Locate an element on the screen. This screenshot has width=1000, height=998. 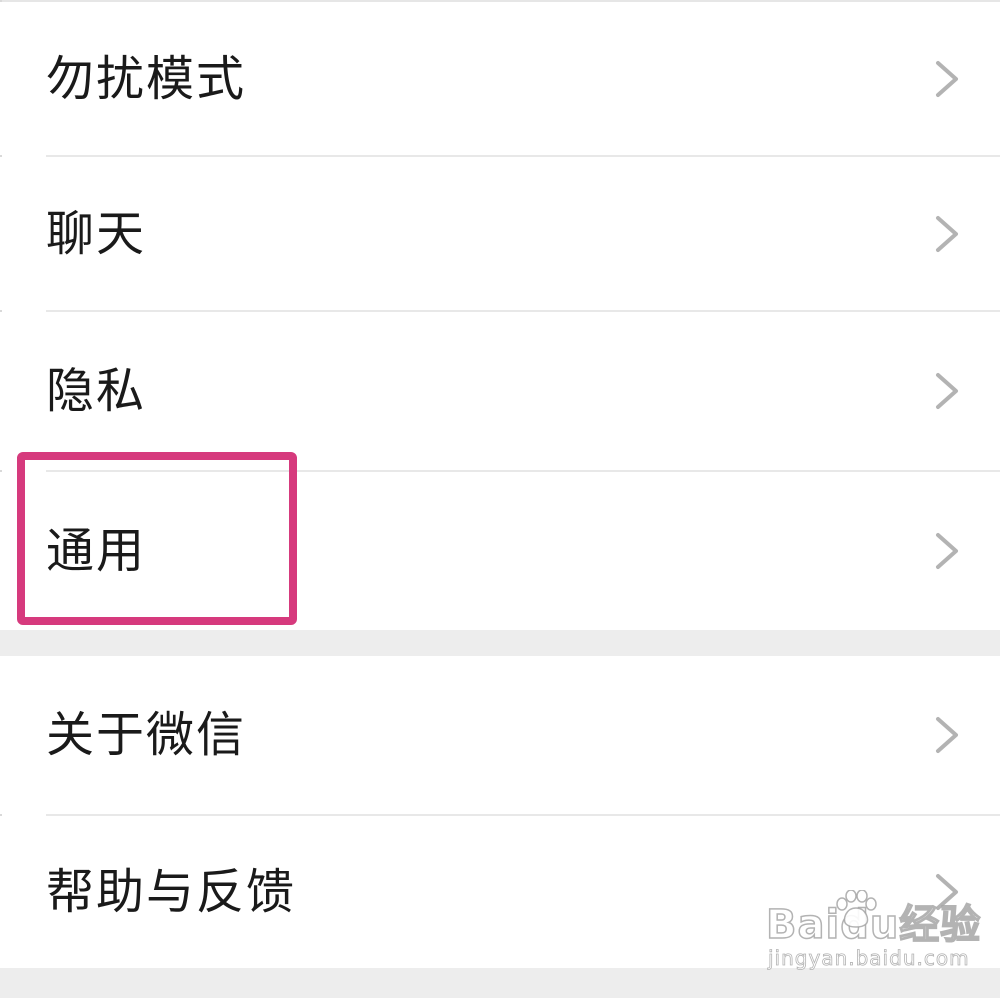
settings-item-label: 隐私 is located at coordinates (96, 391).